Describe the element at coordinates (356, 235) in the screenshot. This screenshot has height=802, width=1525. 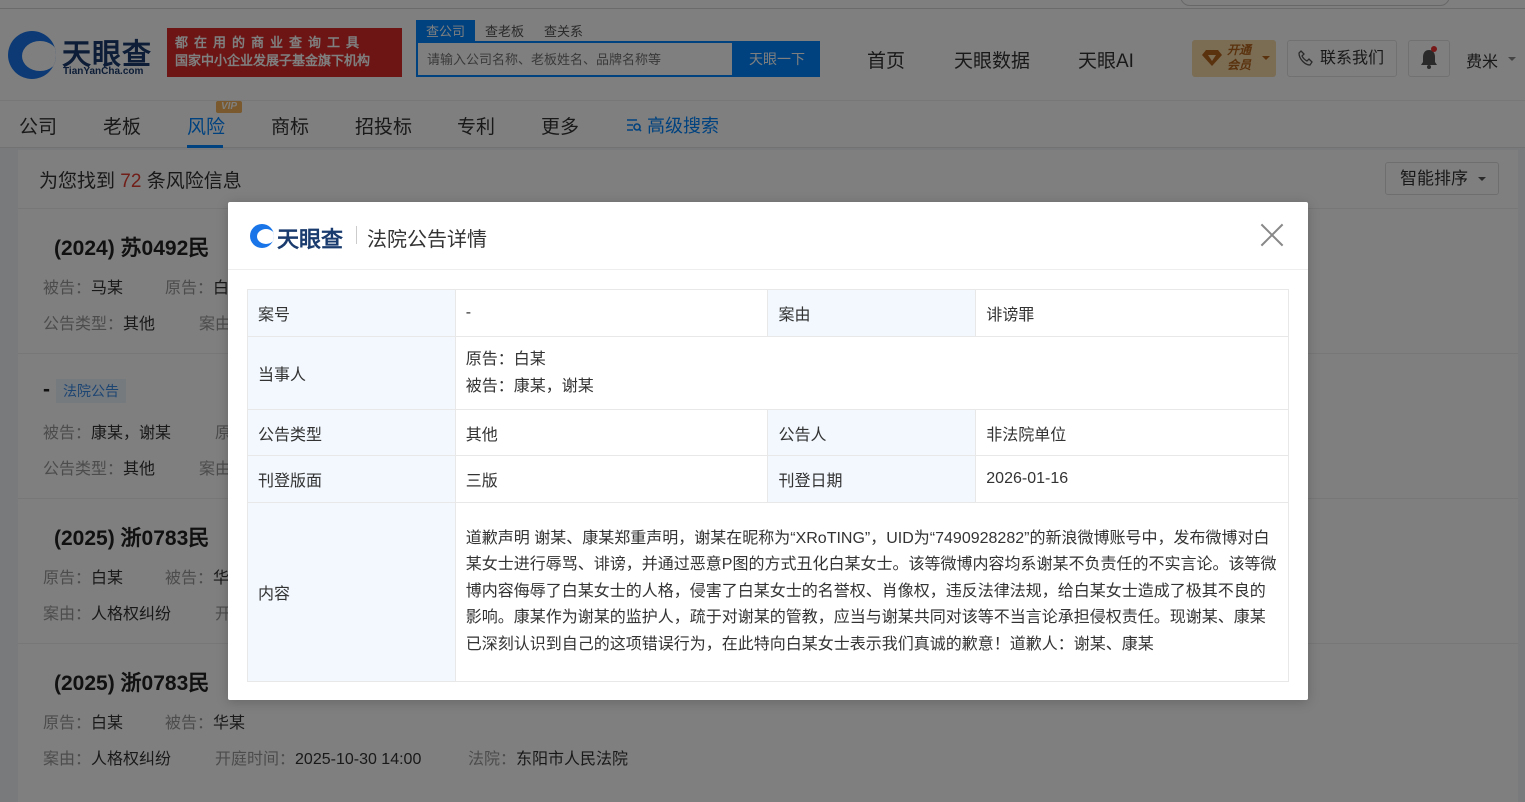
I see `header-divider` at that location.